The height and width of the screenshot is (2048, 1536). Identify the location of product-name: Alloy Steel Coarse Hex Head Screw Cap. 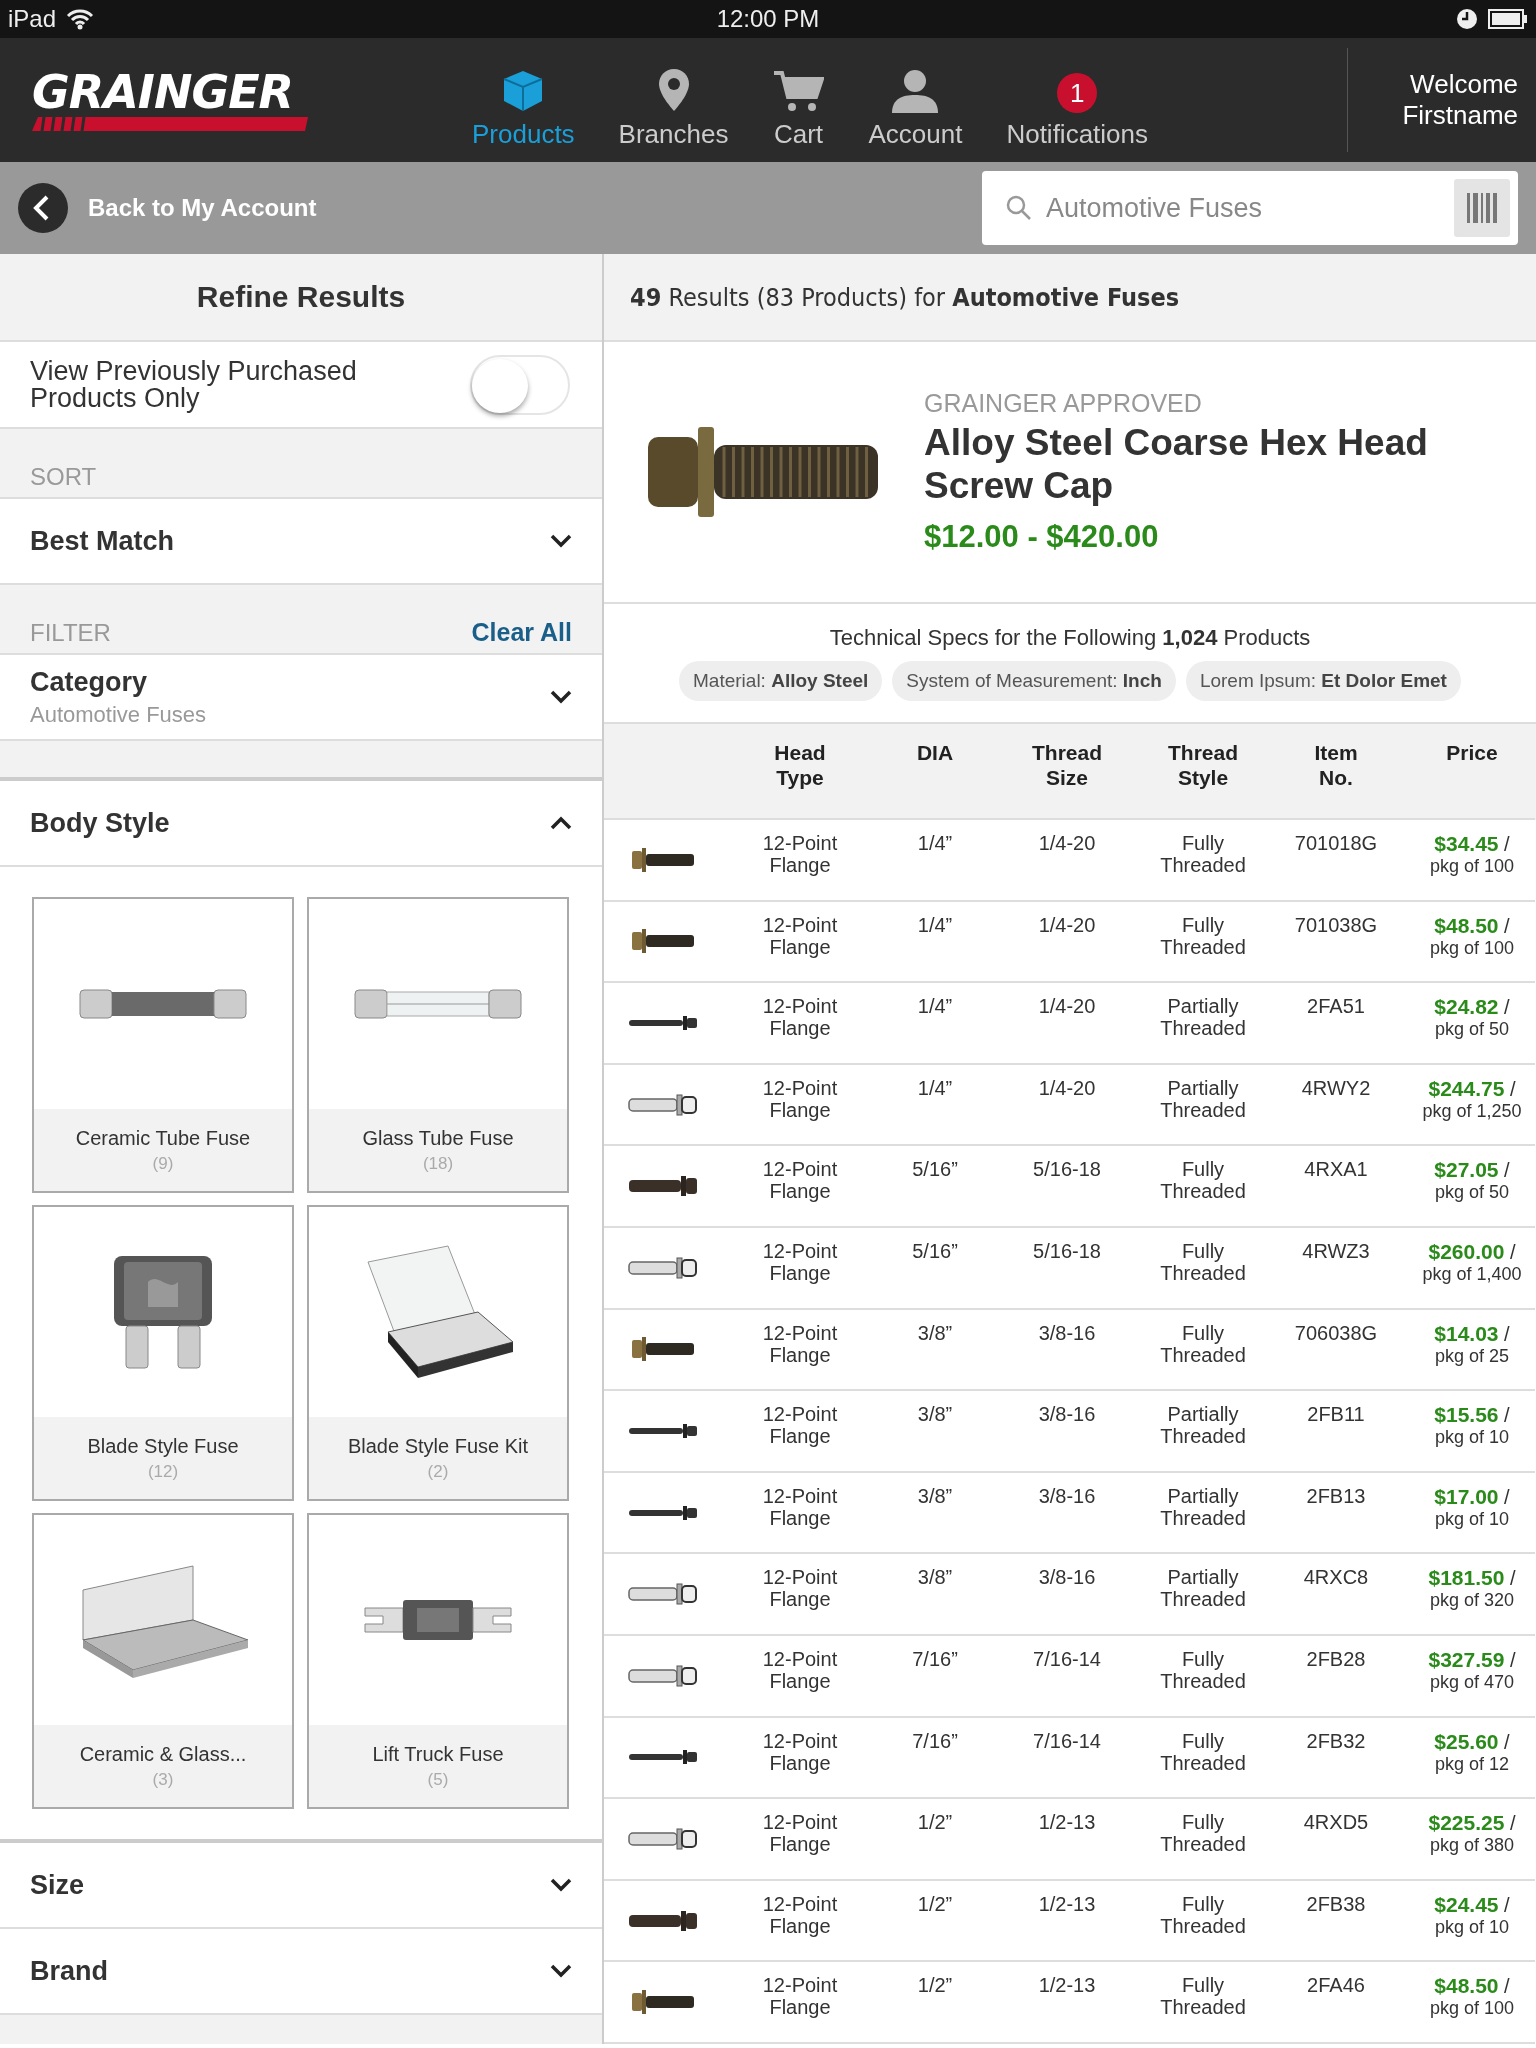
(1184, 464).